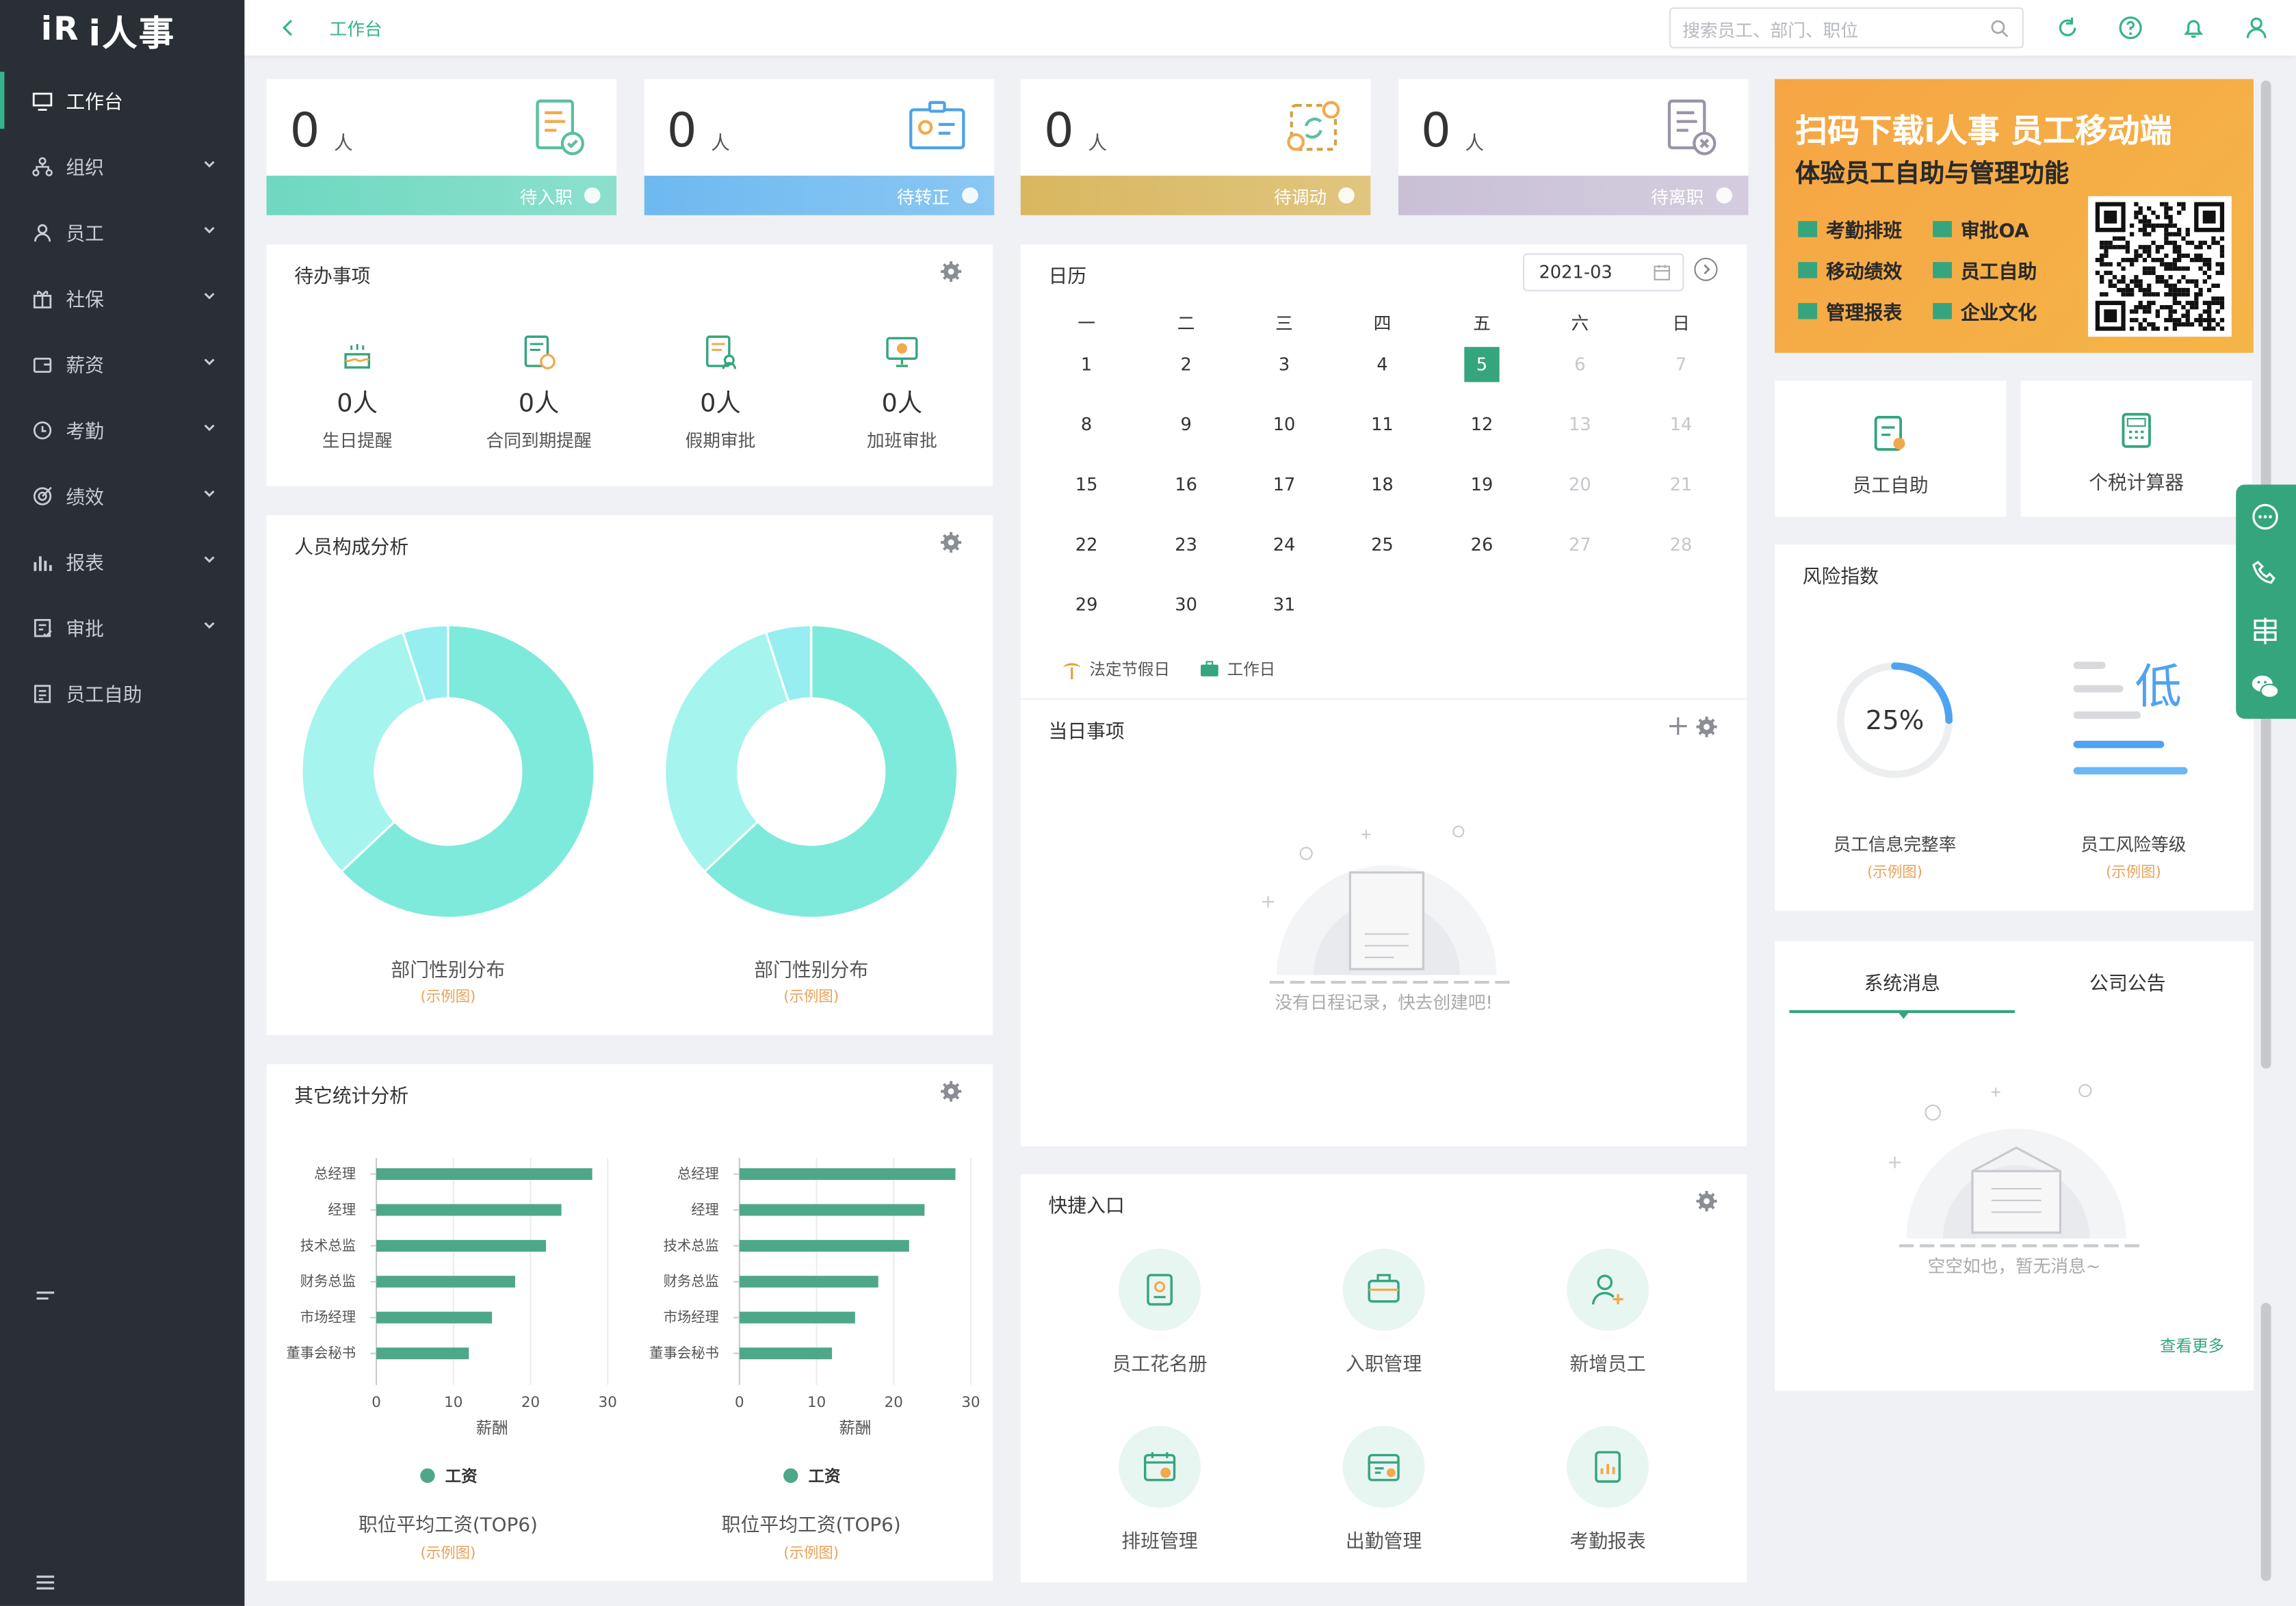 Image resolution: width=2296 pixels, height=1606 pixels. What do you see at coordinates (1086, 424) in the screenshot?
I see `calendar-day: 8` at bounding box center [1086, 424].